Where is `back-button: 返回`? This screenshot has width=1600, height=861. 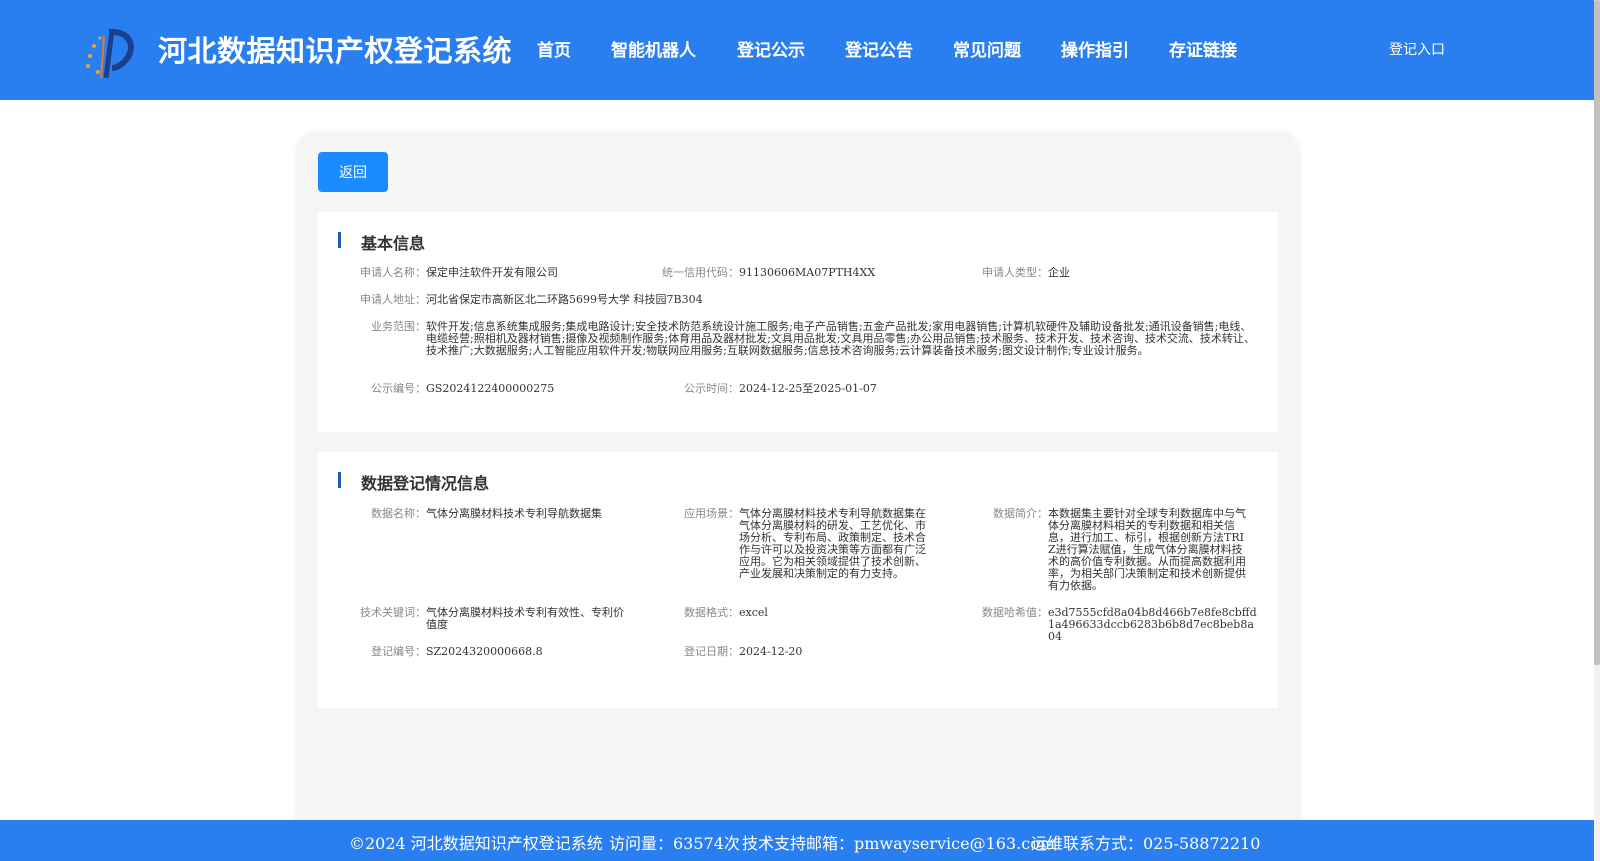 back-button: 返回 is located at coordinates (353, 172).